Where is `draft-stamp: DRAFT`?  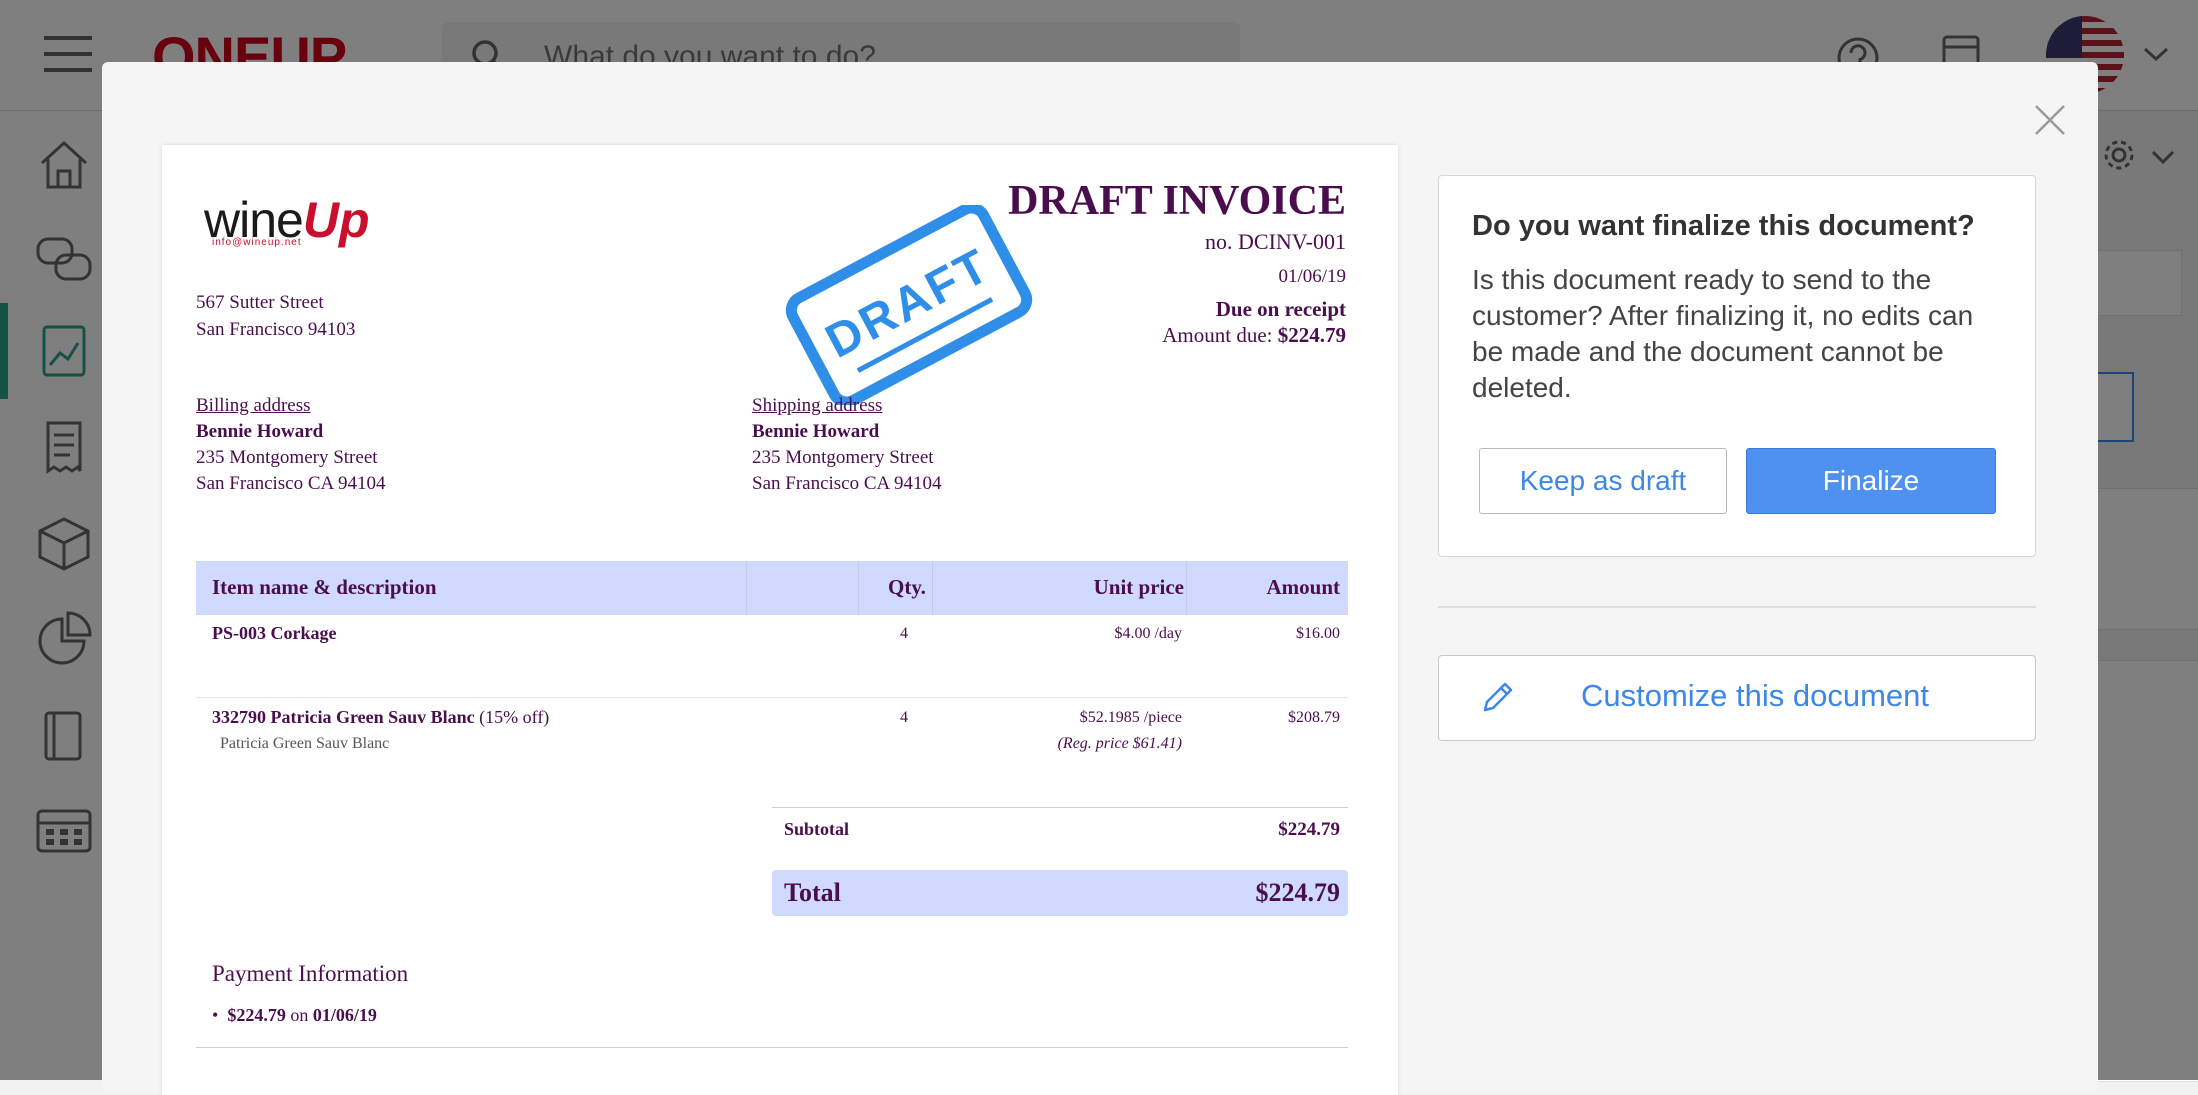 draft-stamp: DRAFT is located at coordinates (909, 305).